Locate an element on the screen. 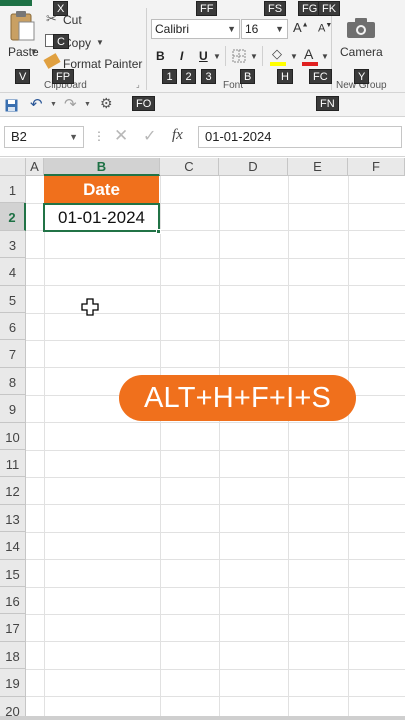 The width and height of the screenshot is (405, 720). bold-button: B is located at coordinates (160, 56).